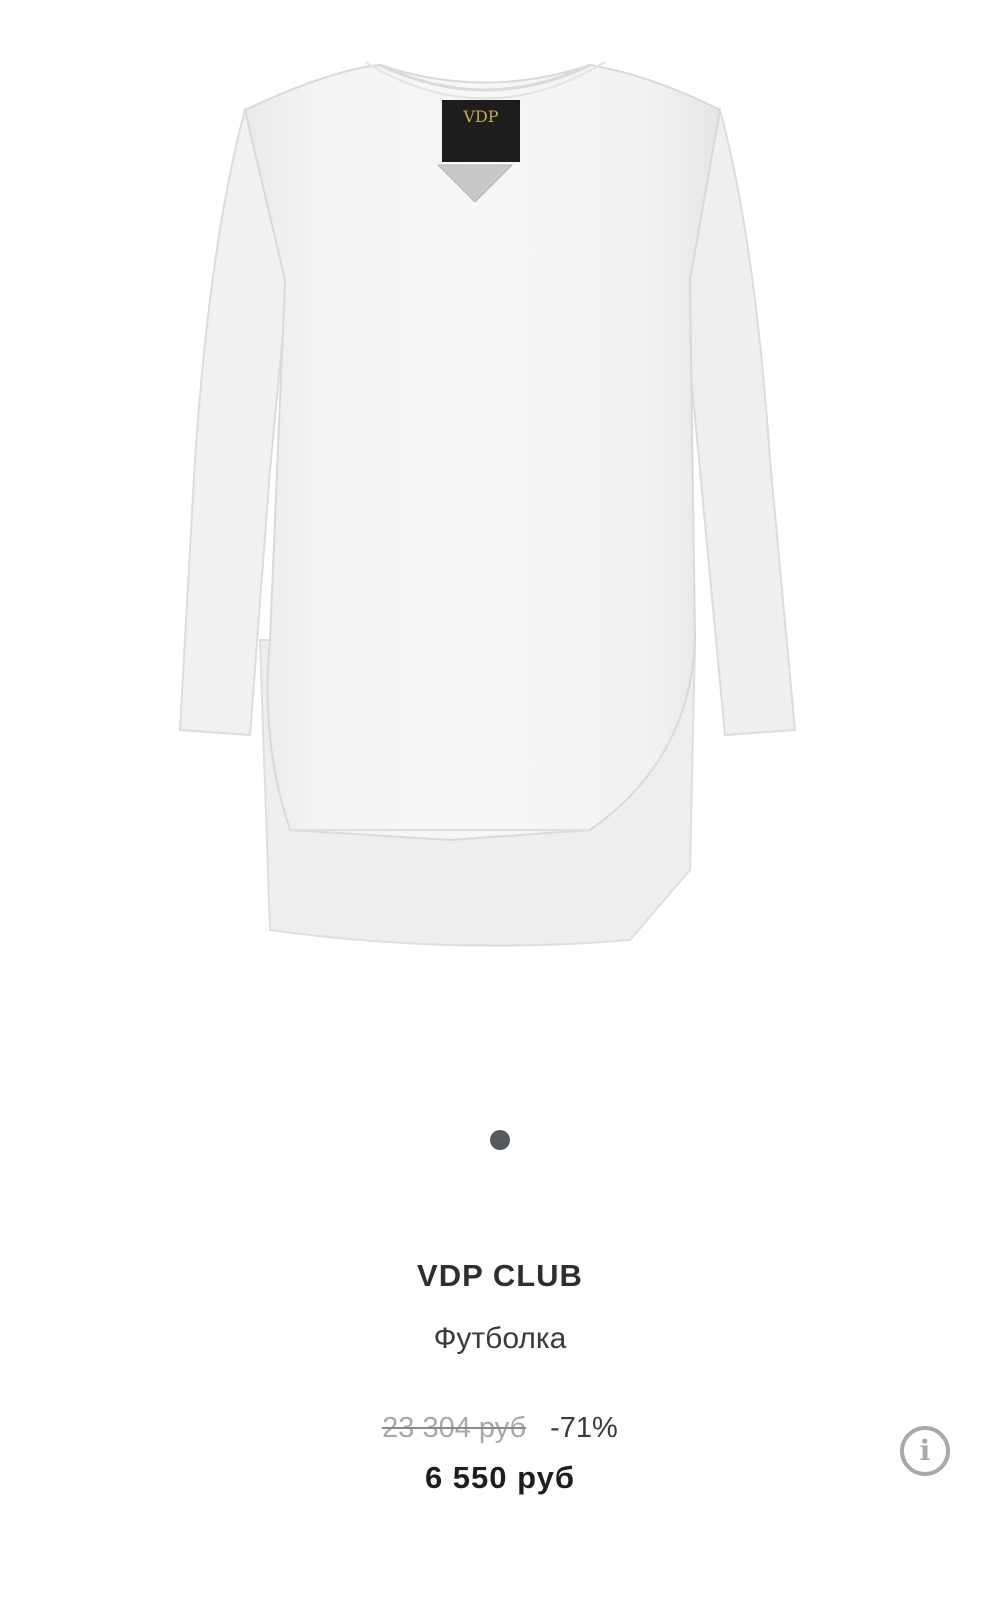  Describe the element at coordinates (480, 116) in the screenshot. I see `brand-label-text: VDP` at that location.